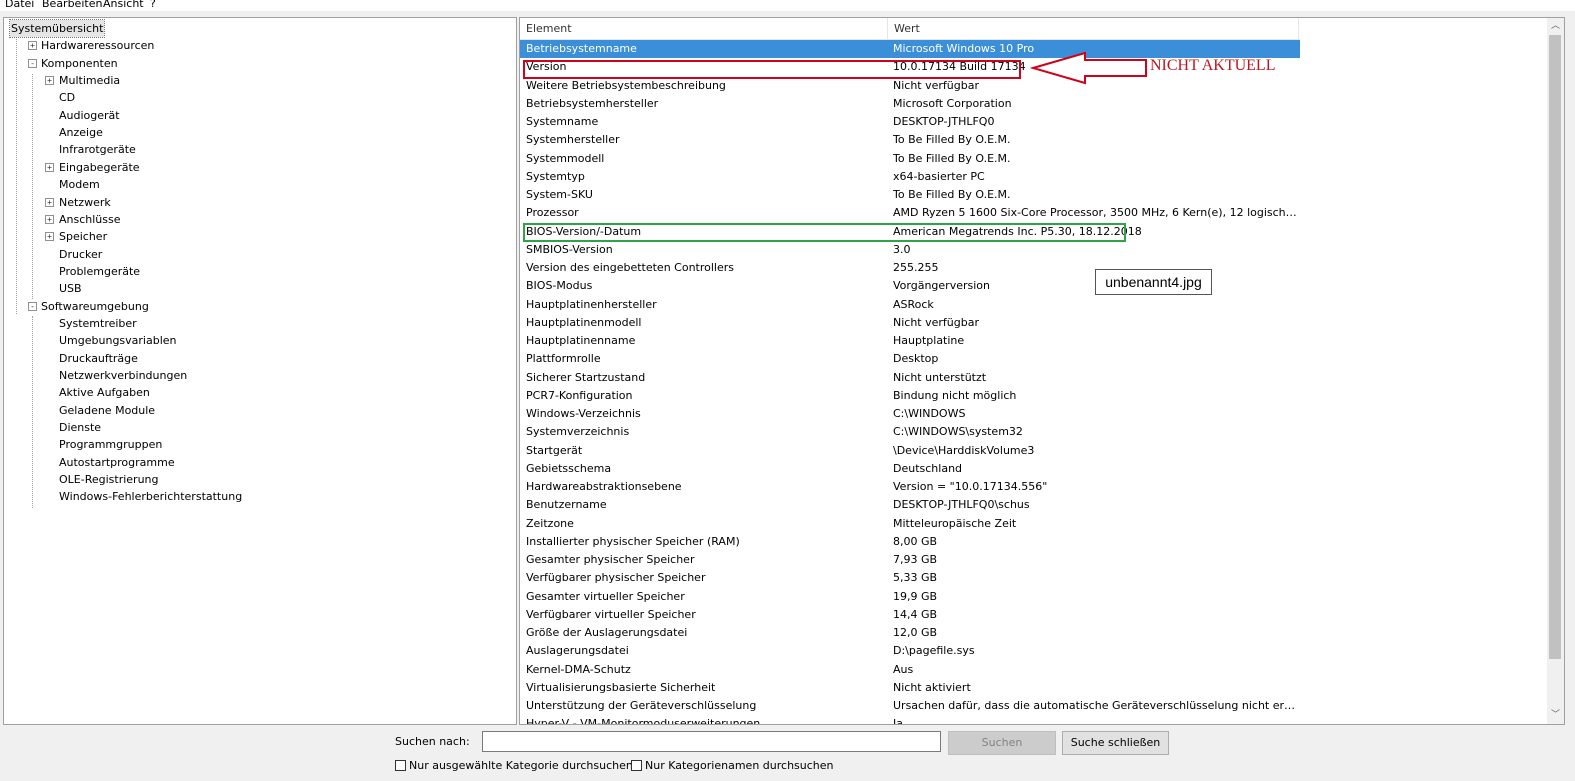 The width and height of the screenshot is (1575, 781). Describe the element at coordinates (910, 414) in the screenshot. I see `table-row: Windows-Verzeichnis C:\WINDOWS` at that location.